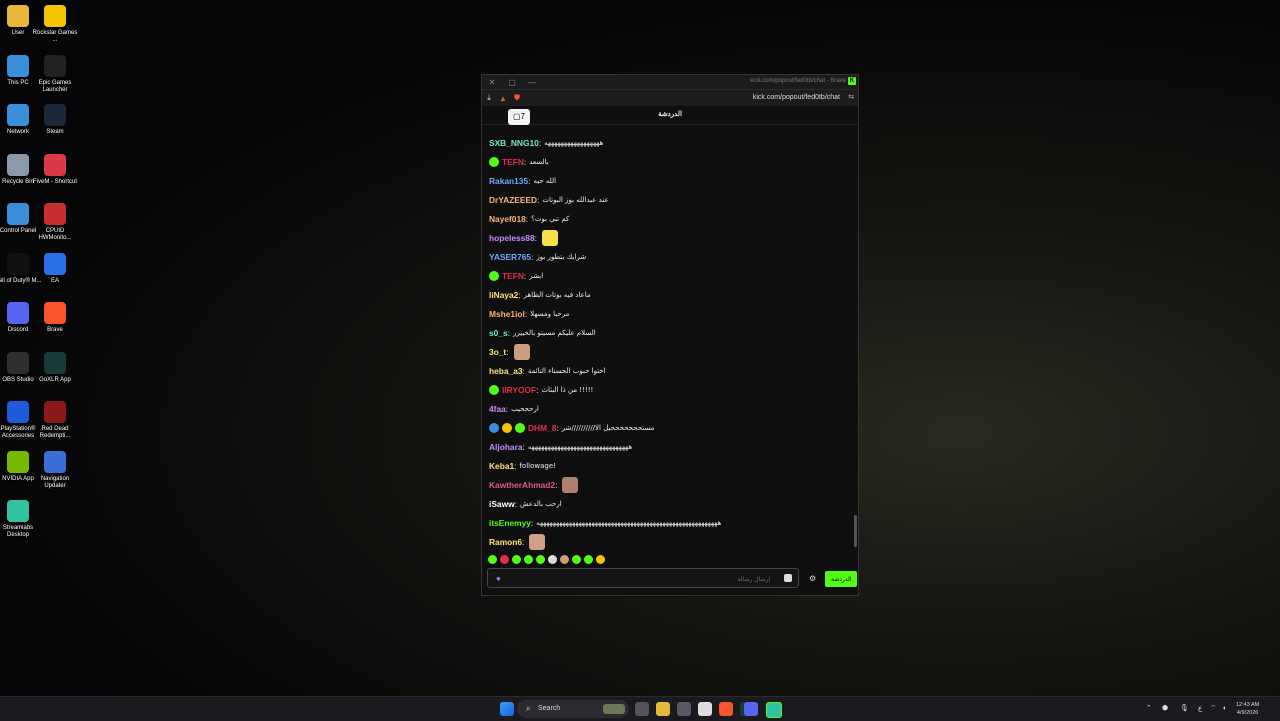 This screenshot has height=721, width=1280. I want to click on chat-username: itsEnemyy, so click(510, 523).